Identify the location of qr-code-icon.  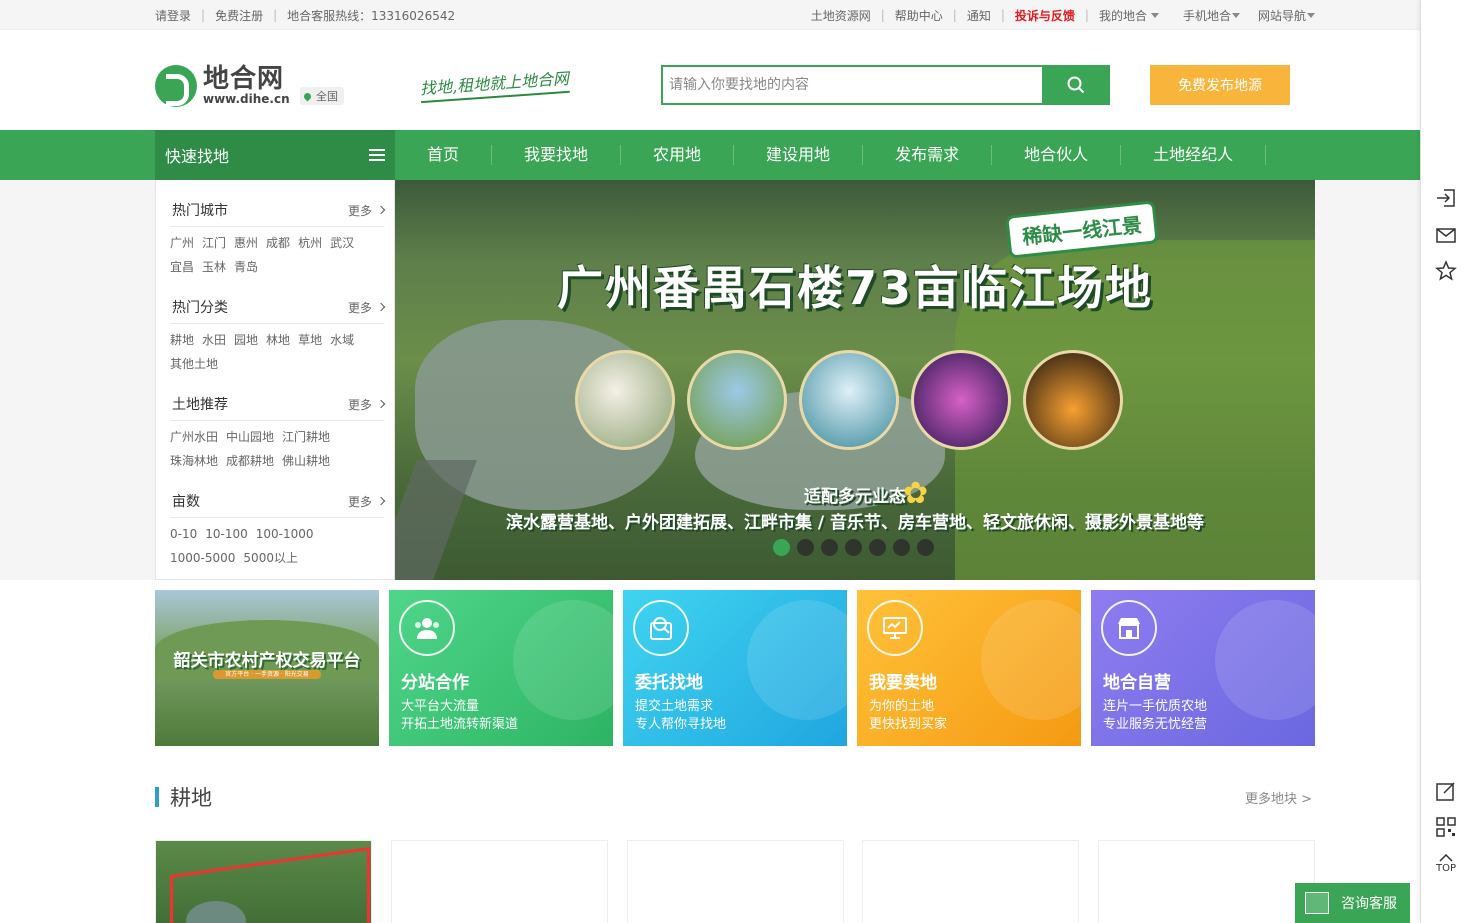
(1446, 827).